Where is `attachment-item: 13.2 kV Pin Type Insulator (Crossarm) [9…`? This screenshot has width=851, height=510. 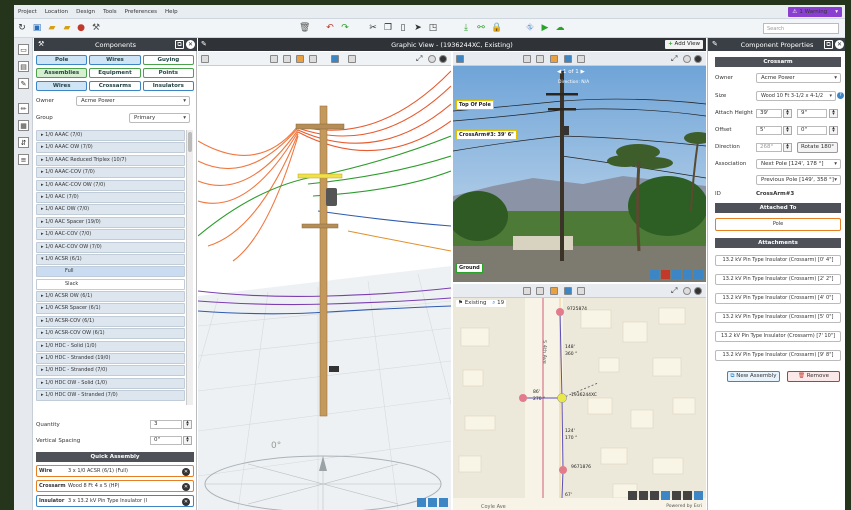
attachment-item: 13.2 kV Pin Type Insulator (Crossarm) [9… is located at coordinates (778, 355).